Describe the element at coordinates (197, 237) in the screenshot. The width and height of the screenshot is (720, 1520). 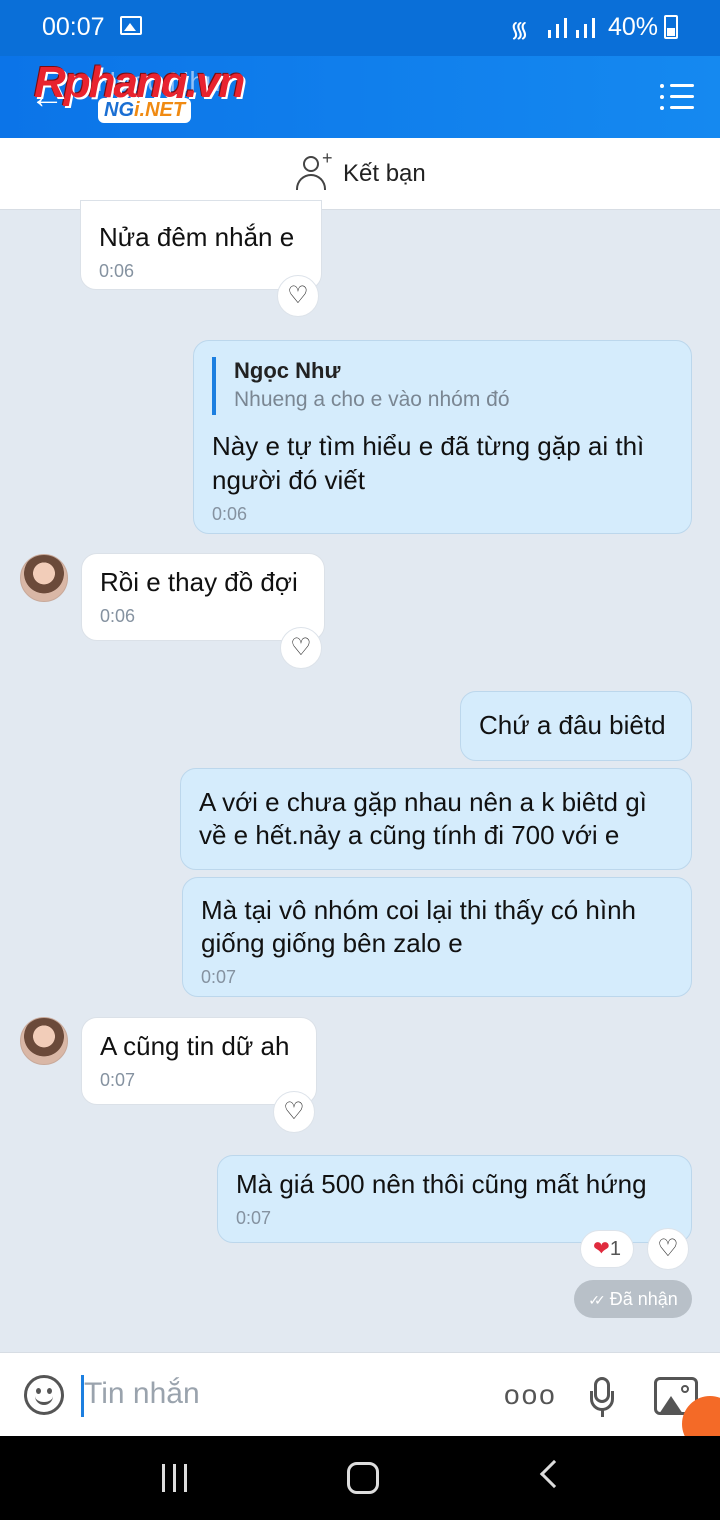
I see `message-text: Nửa đêm nhắn e` at that location.